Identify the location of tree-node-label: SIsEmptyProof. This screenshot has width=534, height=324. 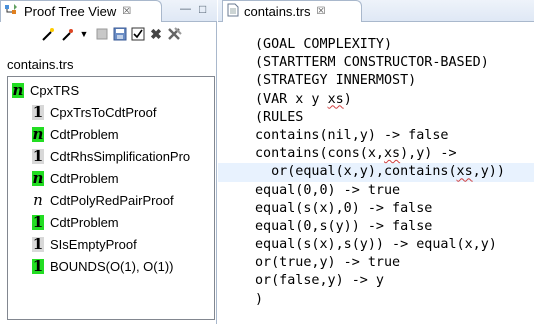
(93, 244).